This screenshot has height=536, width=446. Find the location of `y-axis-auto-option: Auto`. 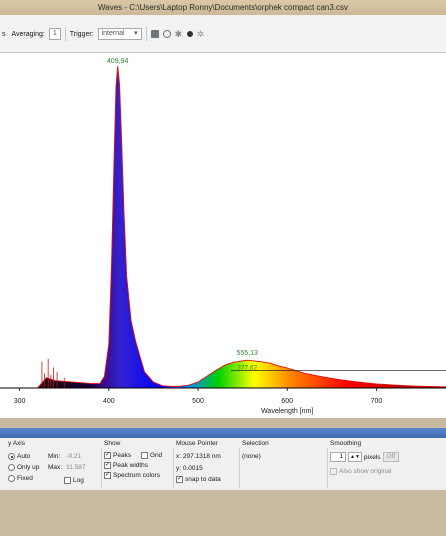

y-axis-auto-option: Auto is located at coordinates (19, 456).